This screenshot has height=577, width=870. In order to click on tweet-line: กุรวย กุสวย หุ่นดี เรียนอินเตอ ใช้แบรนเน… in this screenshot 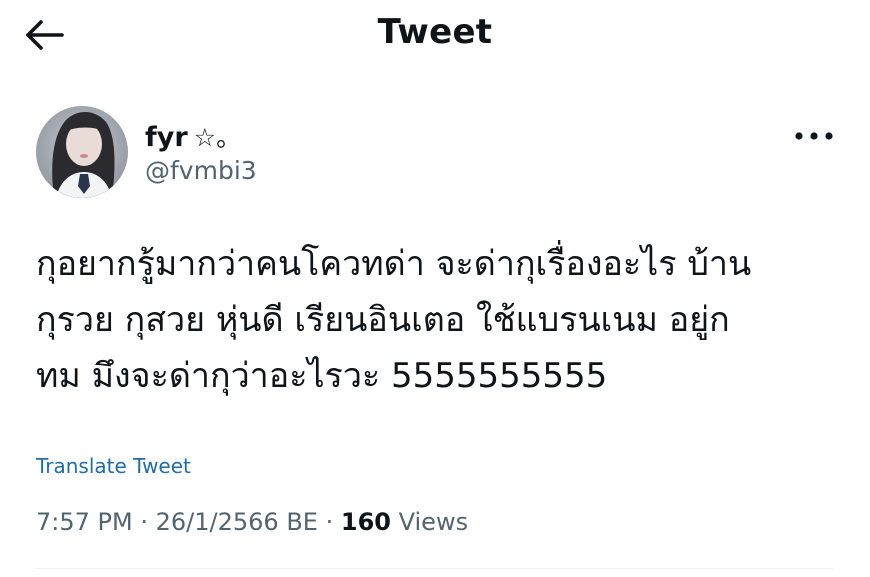, I will do `click(383, 320)`.